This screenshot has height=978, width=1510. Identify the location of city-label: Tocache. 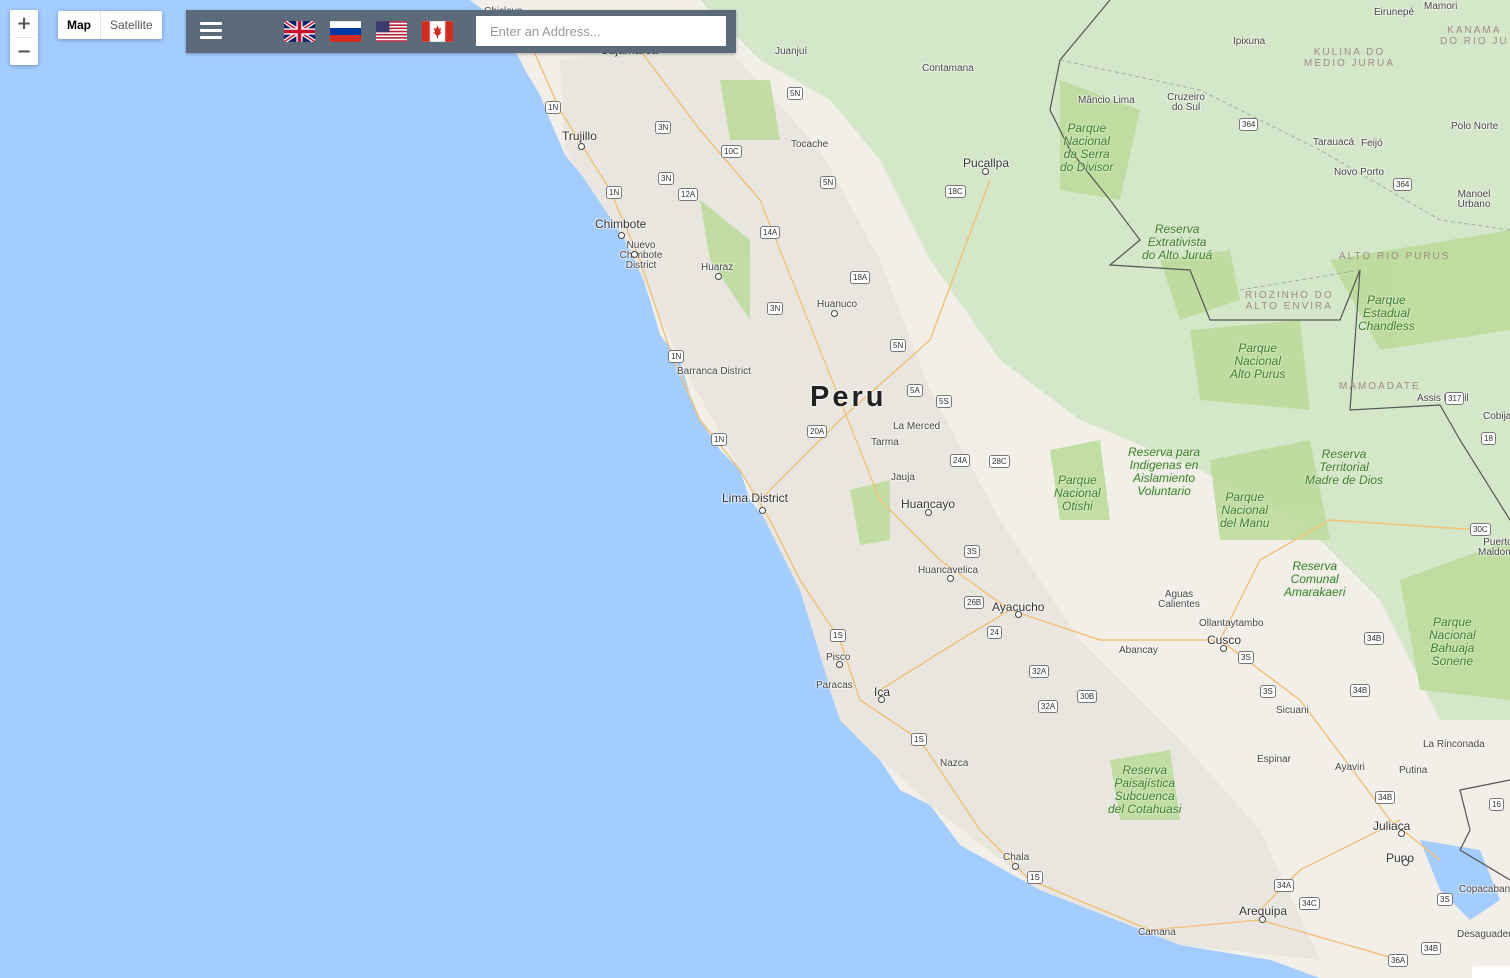
(810, 144).